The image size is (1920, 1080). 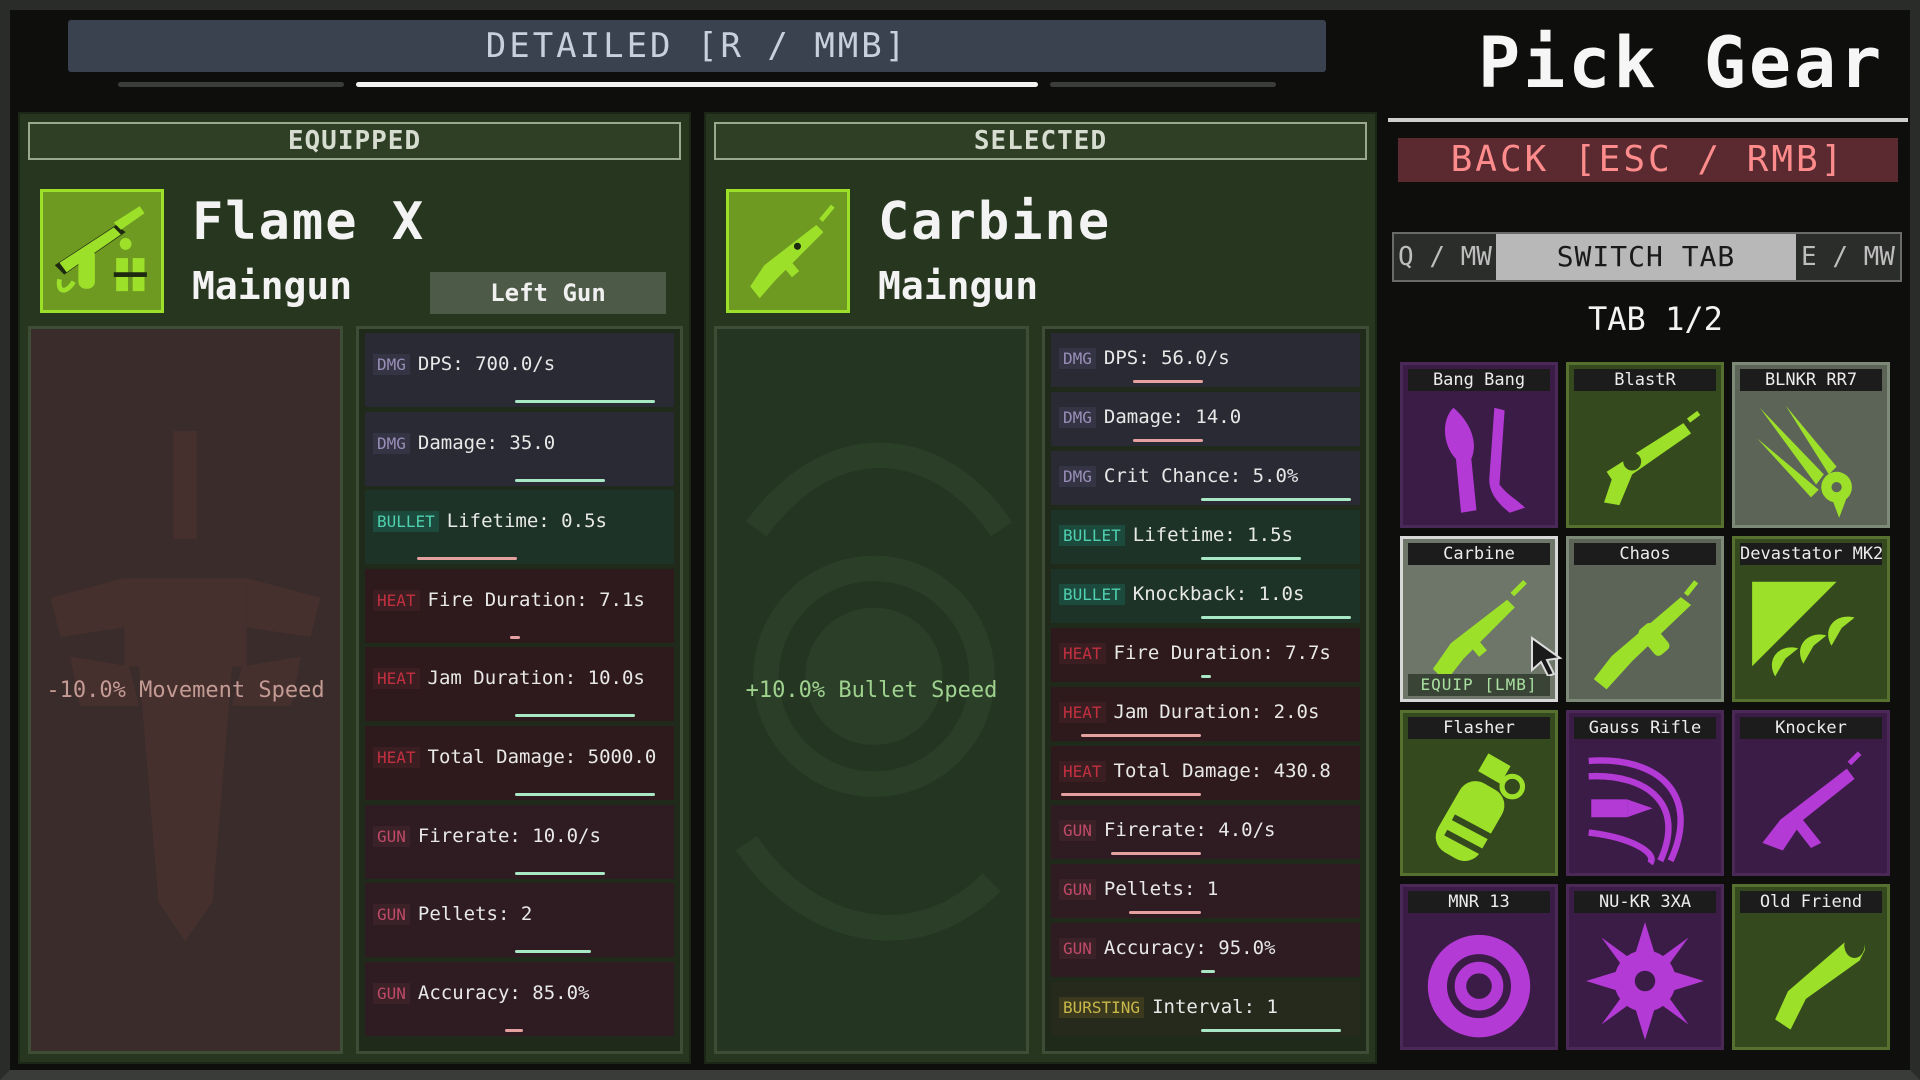 What do you see at coordinates (697, 84) in the screenshot?
I see `view-mode-segment-2-active` at bounding box center [697, 84].